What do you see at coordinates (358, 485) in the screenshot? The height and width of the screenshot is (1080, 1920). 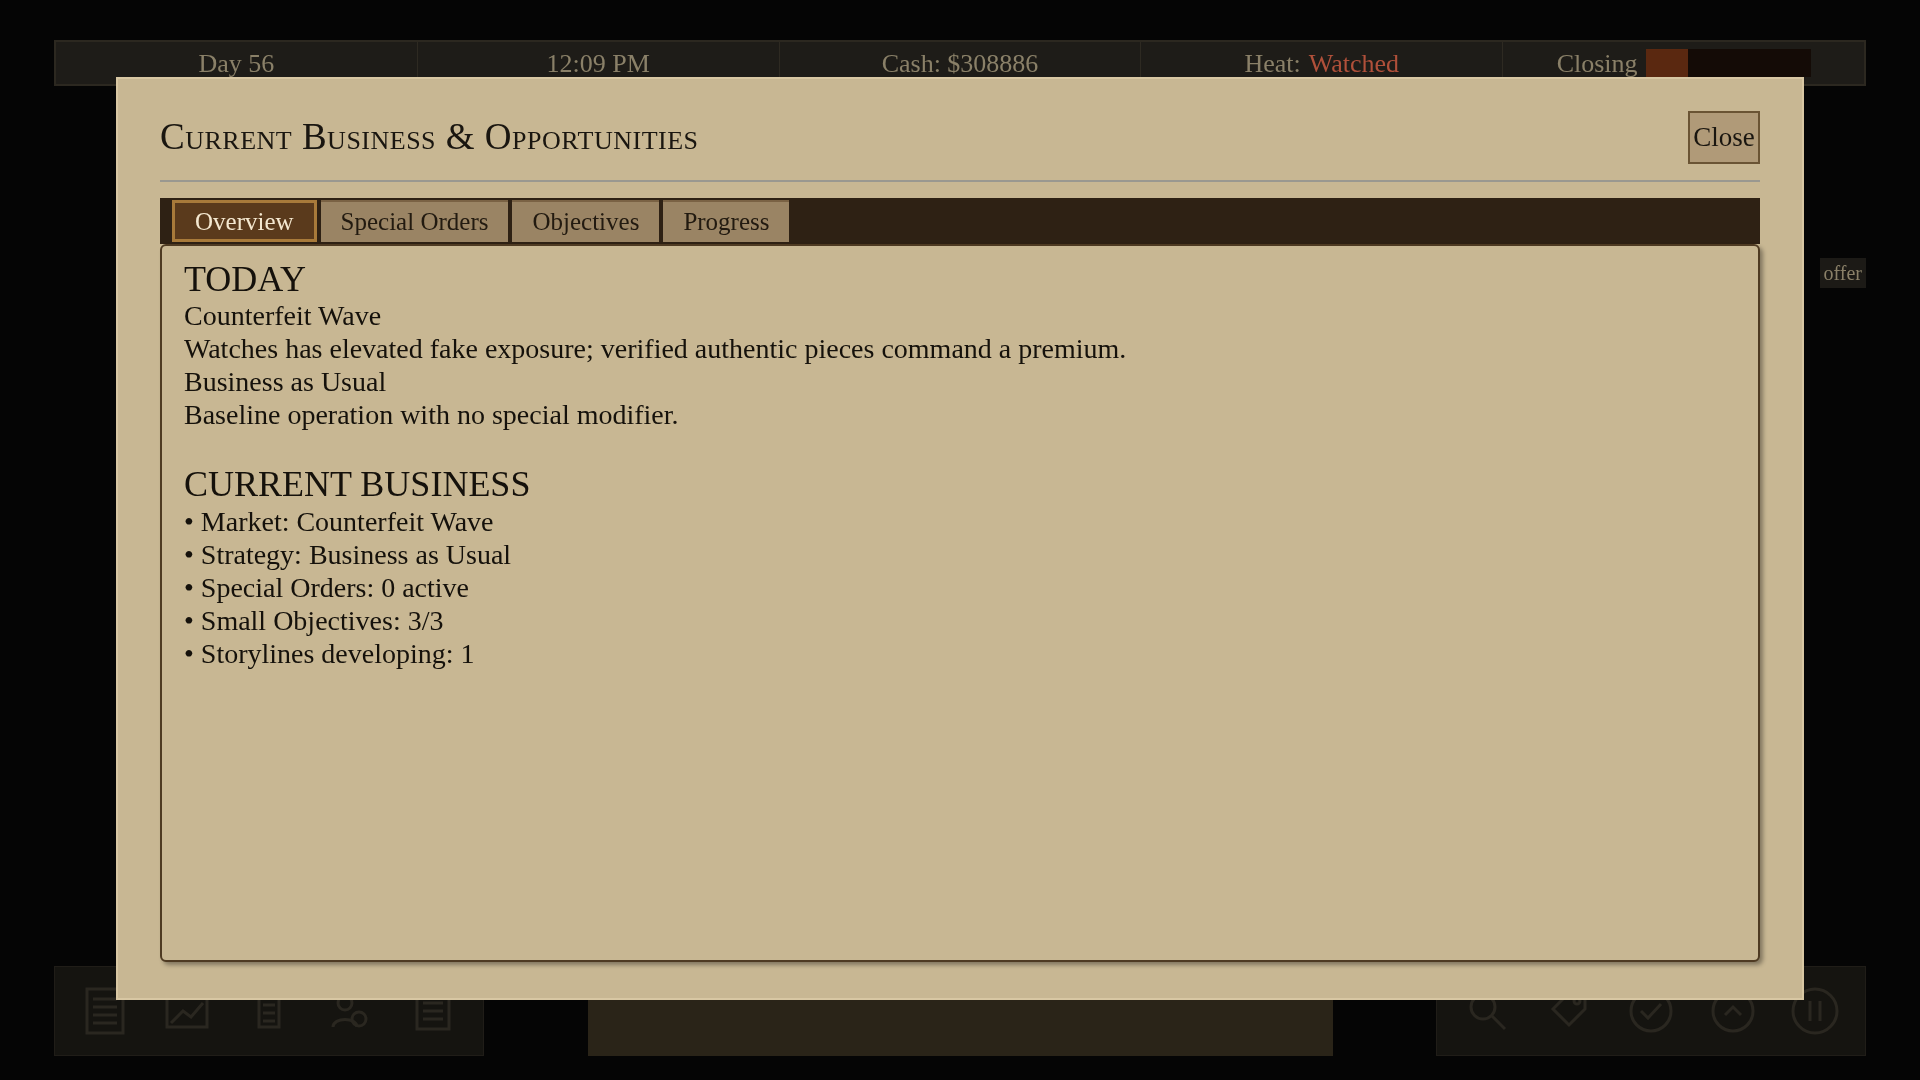 I see `section-heading: CURRENT BUSINESS` at bounding box center [358, 485].